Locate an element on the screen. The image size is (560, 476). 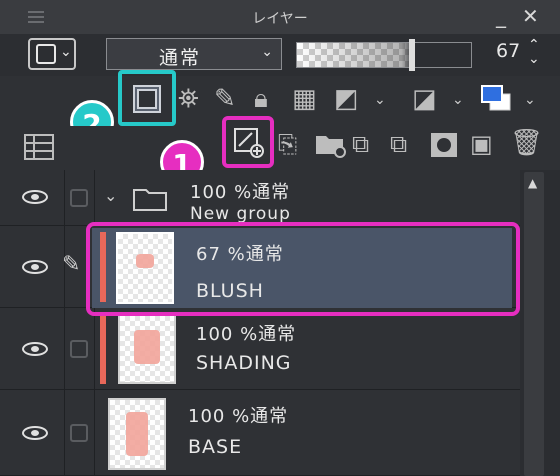
opacity-slider is located at coordinates (384, 55).